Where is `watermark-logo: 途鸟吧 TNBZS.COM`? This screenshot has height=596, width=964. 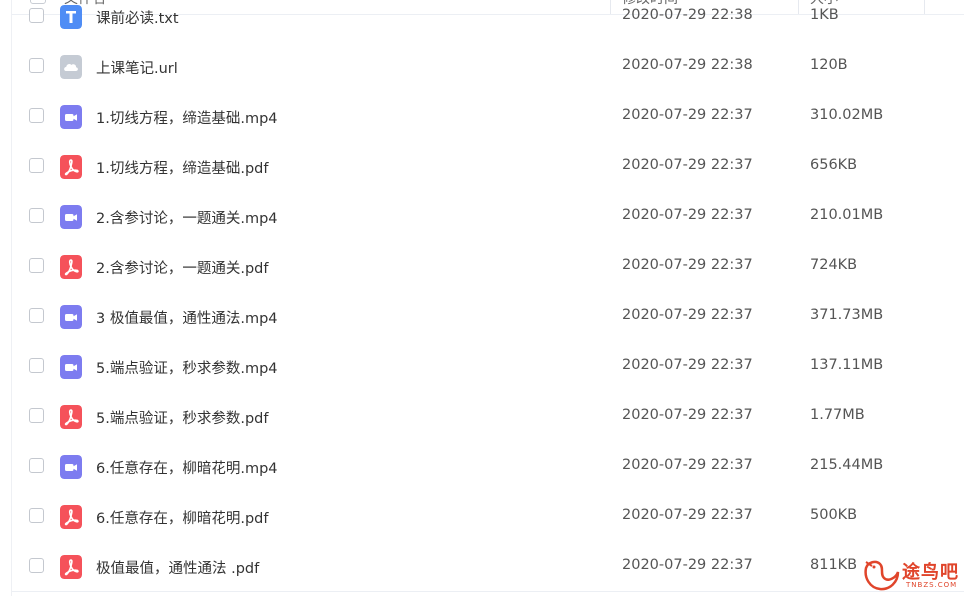
watermark-logo: 途鸟吧 TNBZS.COM is located at coordinates (912, 576).